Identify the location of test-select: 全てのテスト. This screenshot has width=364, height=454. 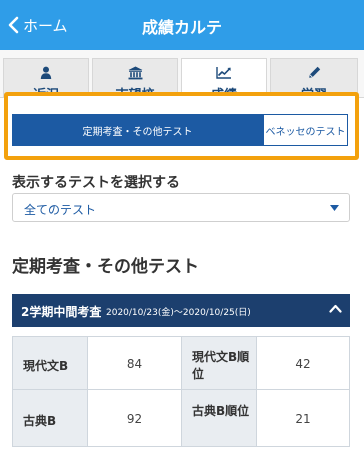
(181, 207).